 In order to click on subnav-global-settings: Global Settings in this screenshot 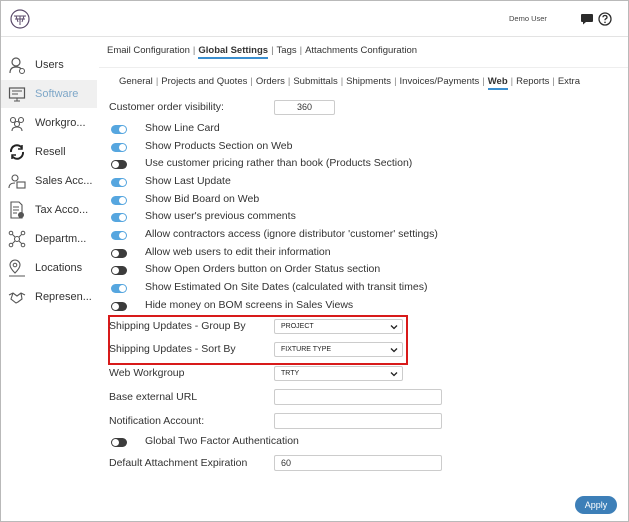, I will do `click(233, 52)`.